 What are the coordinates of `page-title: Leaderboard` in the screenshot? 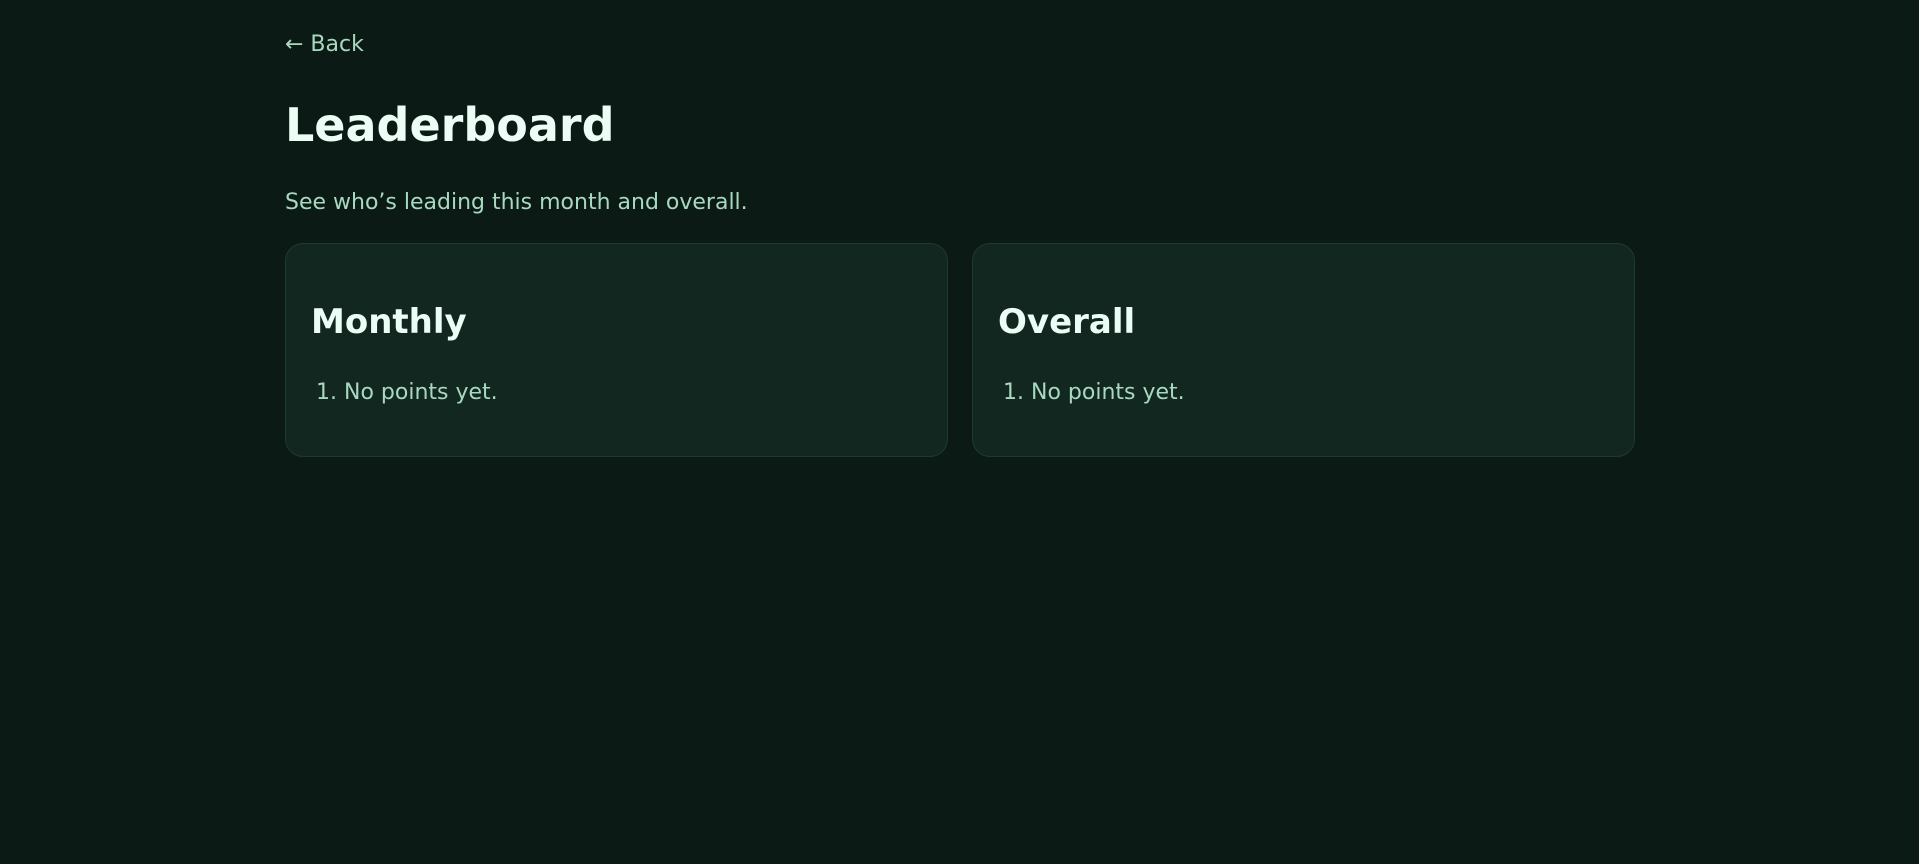 It's located at (450, 125).